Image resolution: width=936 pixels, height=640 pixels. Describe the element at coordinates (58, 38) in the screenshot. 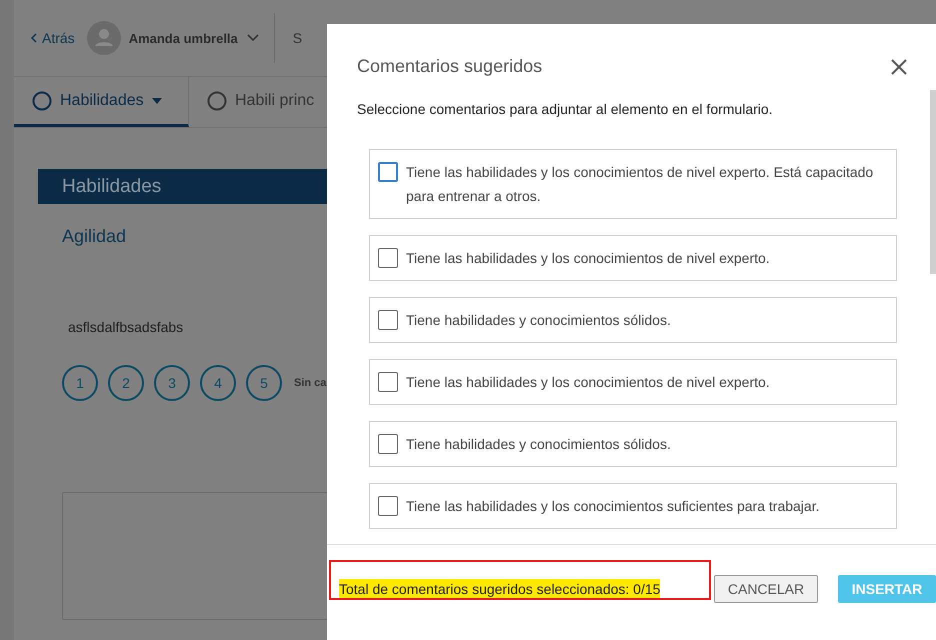

I see `back-label: Atrás` at that location.